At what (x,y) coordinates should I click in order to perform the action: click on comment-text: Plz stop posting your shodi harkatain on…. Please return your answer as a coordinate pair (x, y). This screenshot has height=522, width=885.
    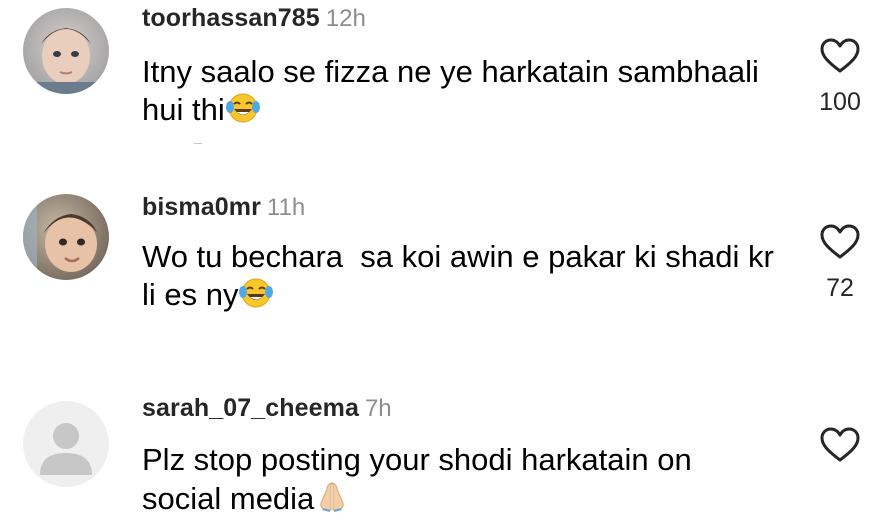
    Looking at the image, I should click on (457, 481).